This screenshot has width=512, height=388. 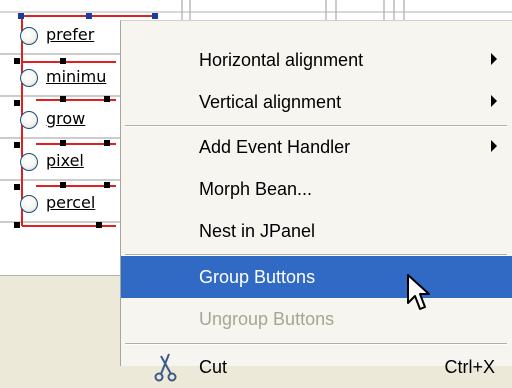 I want to click on menu-item-cut: Cut Ctrl+X, so click(x=316, y=367).